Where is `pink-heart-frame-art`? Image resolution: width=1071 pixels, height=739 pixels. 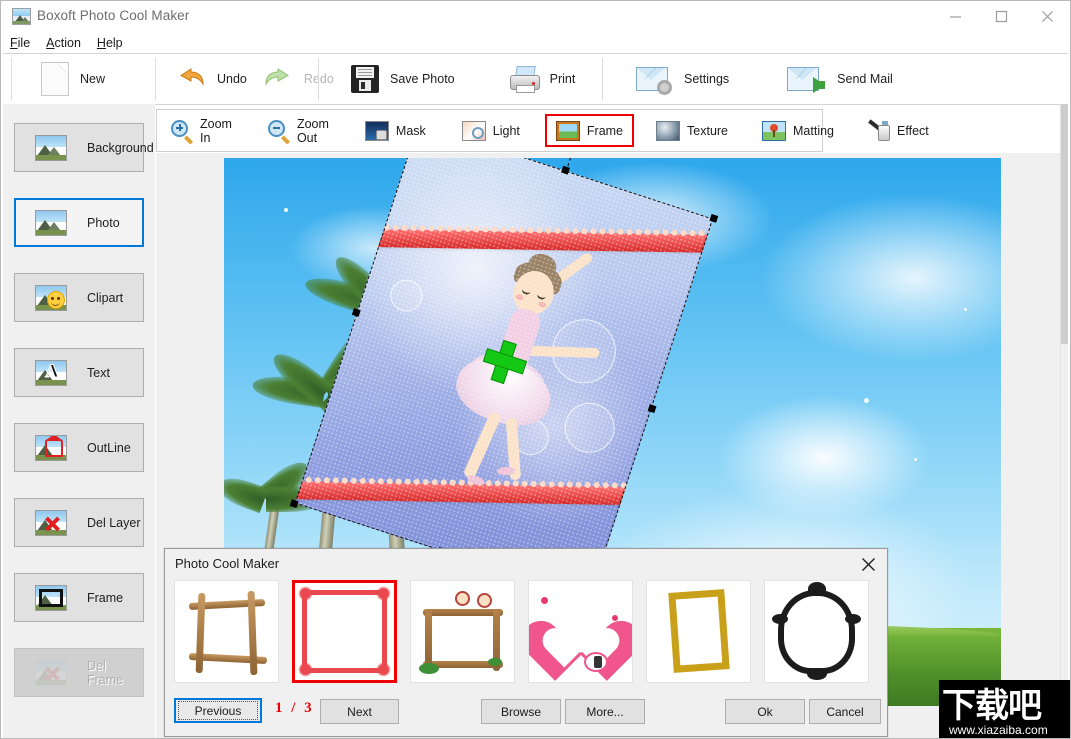
pink-heart-frame-art is located at coordinates (580, 631).